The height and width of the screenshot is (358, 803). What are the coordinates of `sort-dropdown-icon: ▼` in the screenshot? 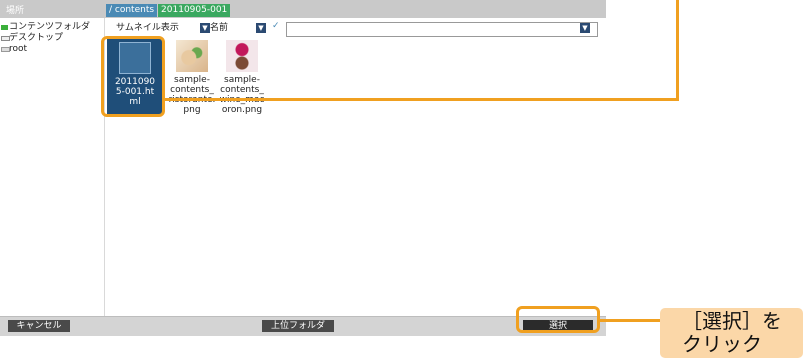 It's located at (261, 28).